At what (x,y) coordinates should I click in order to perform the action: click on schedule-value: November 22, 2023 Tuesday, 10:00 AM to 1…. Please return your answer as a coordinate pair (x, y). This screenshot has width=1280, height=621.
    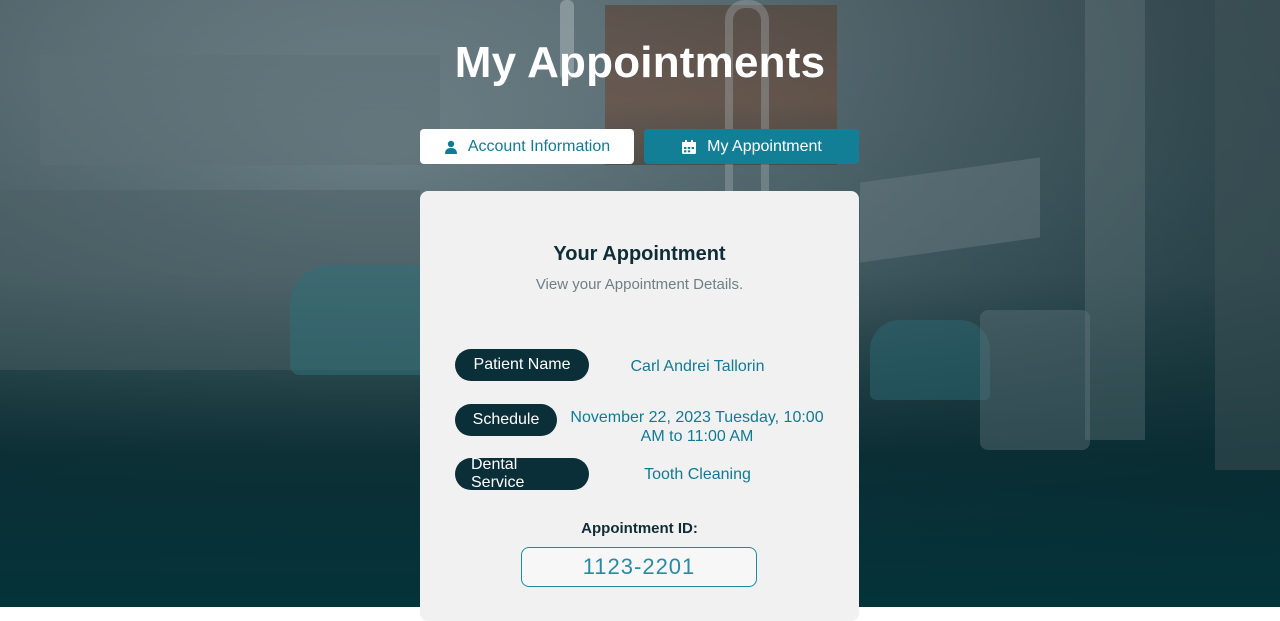
    Looking at the image, I should click on (697, 427).